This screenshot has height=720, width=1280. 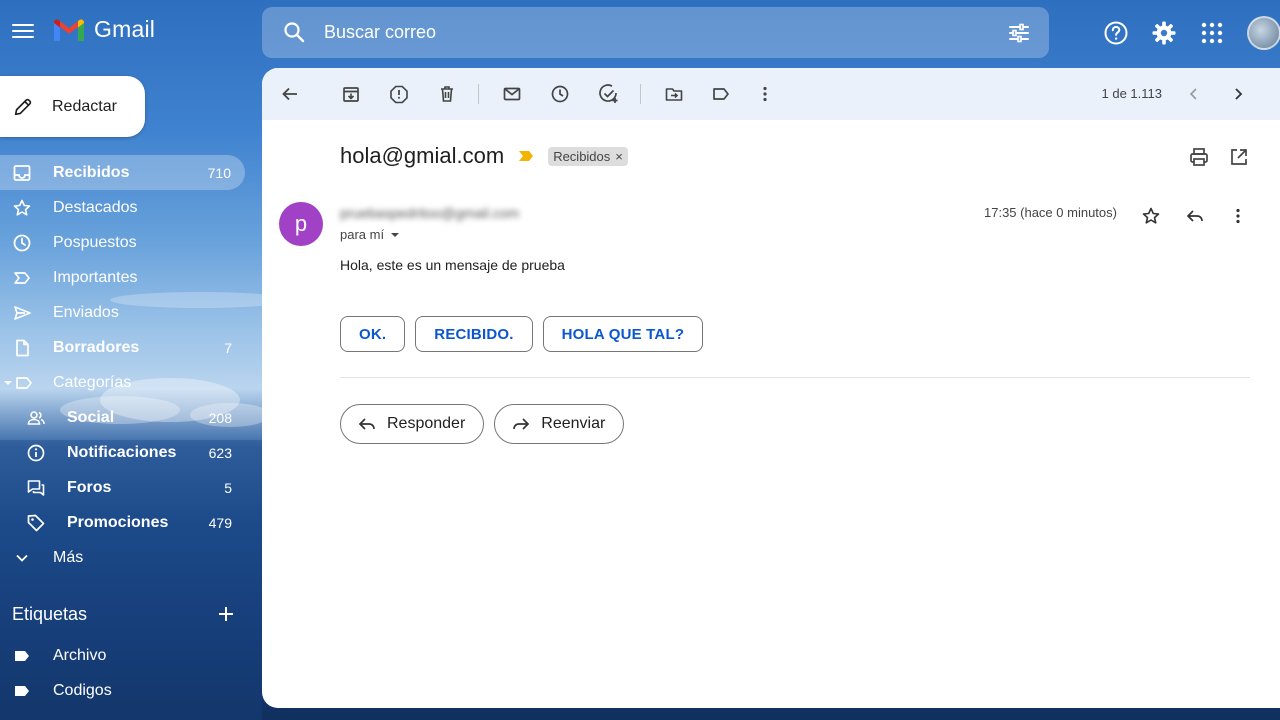 What do you see at coordinates (351, 94) in the screenshot?
I see `archive-icon` at bounding box center [351, 94].